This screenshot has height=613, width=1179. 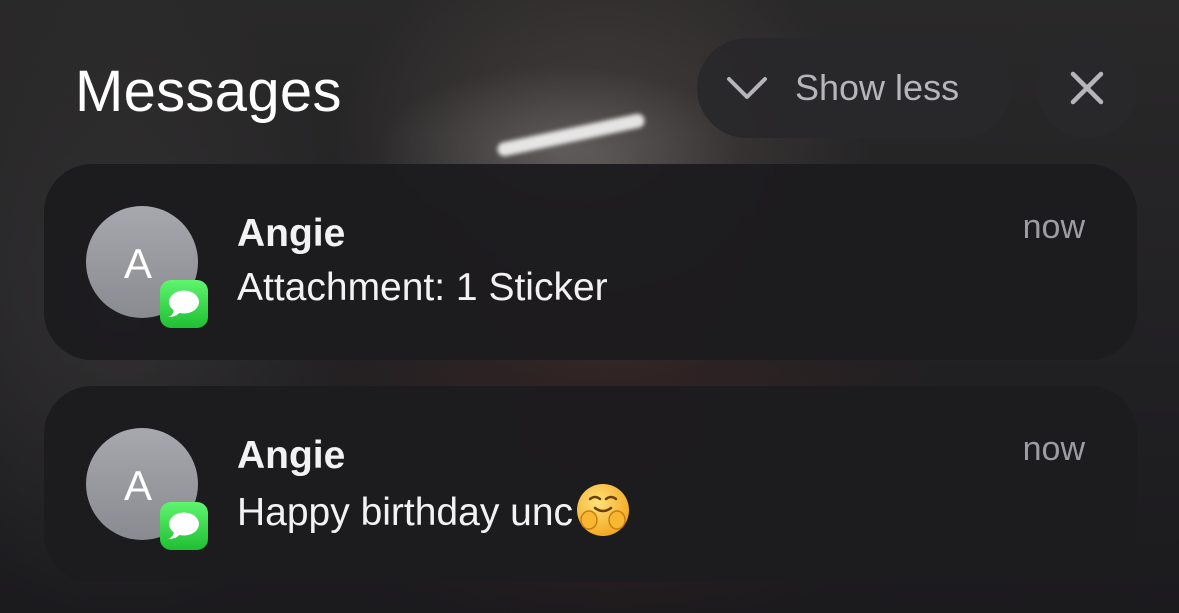 What do you see at coordinates (747, 88) in the screenshot?
I see `chevron-down-icon` at bounding box center [747, 88].